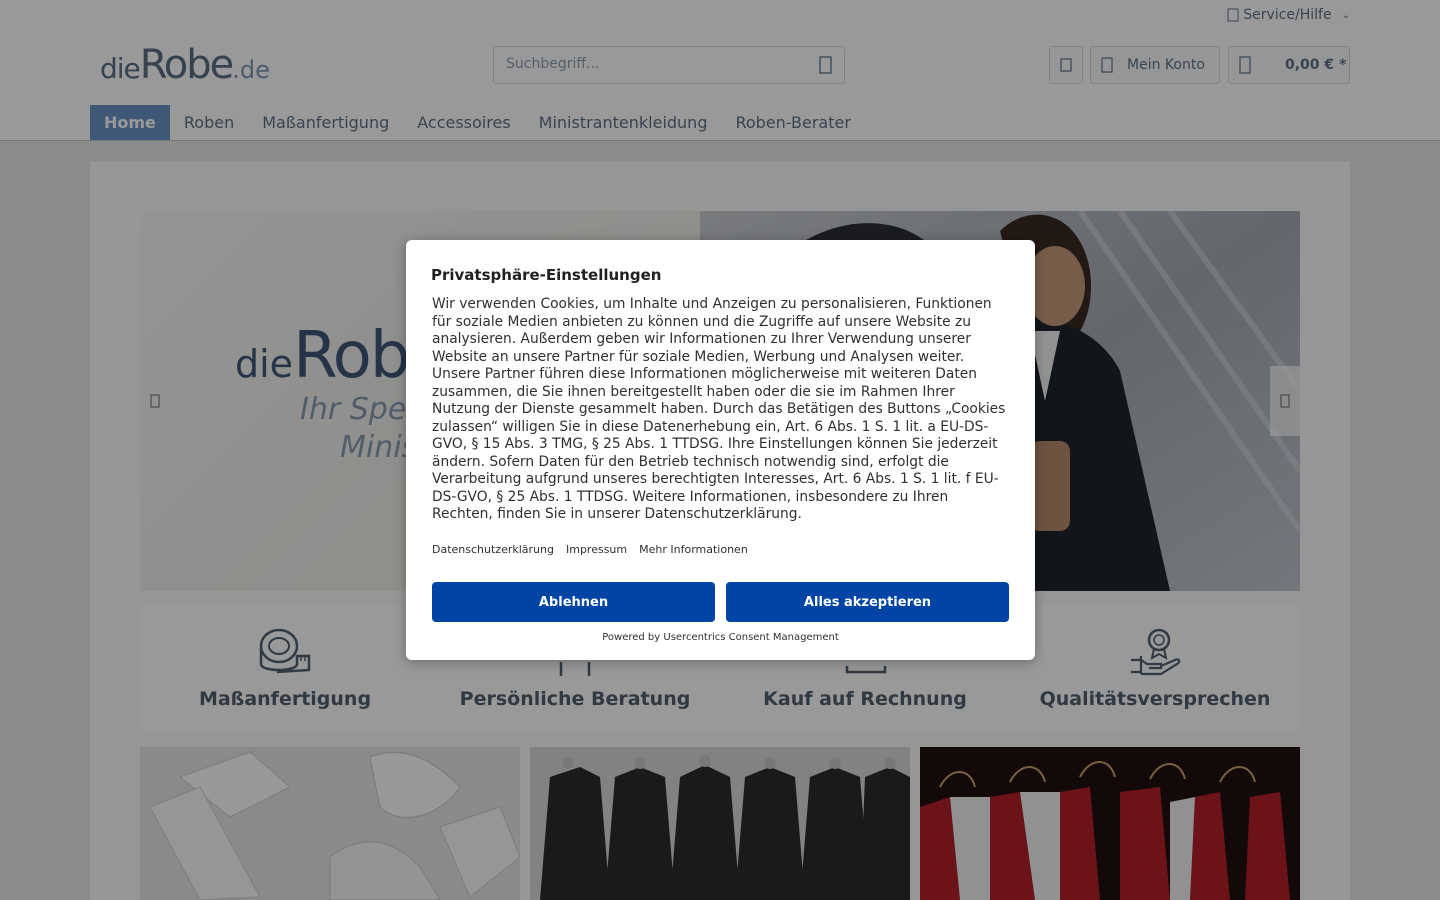 The width and height of the screenshot is (1440, 900). Describe the element at coordinates (596, 549) in the screenshot. I see `imprint-link: Impressum` at that location.